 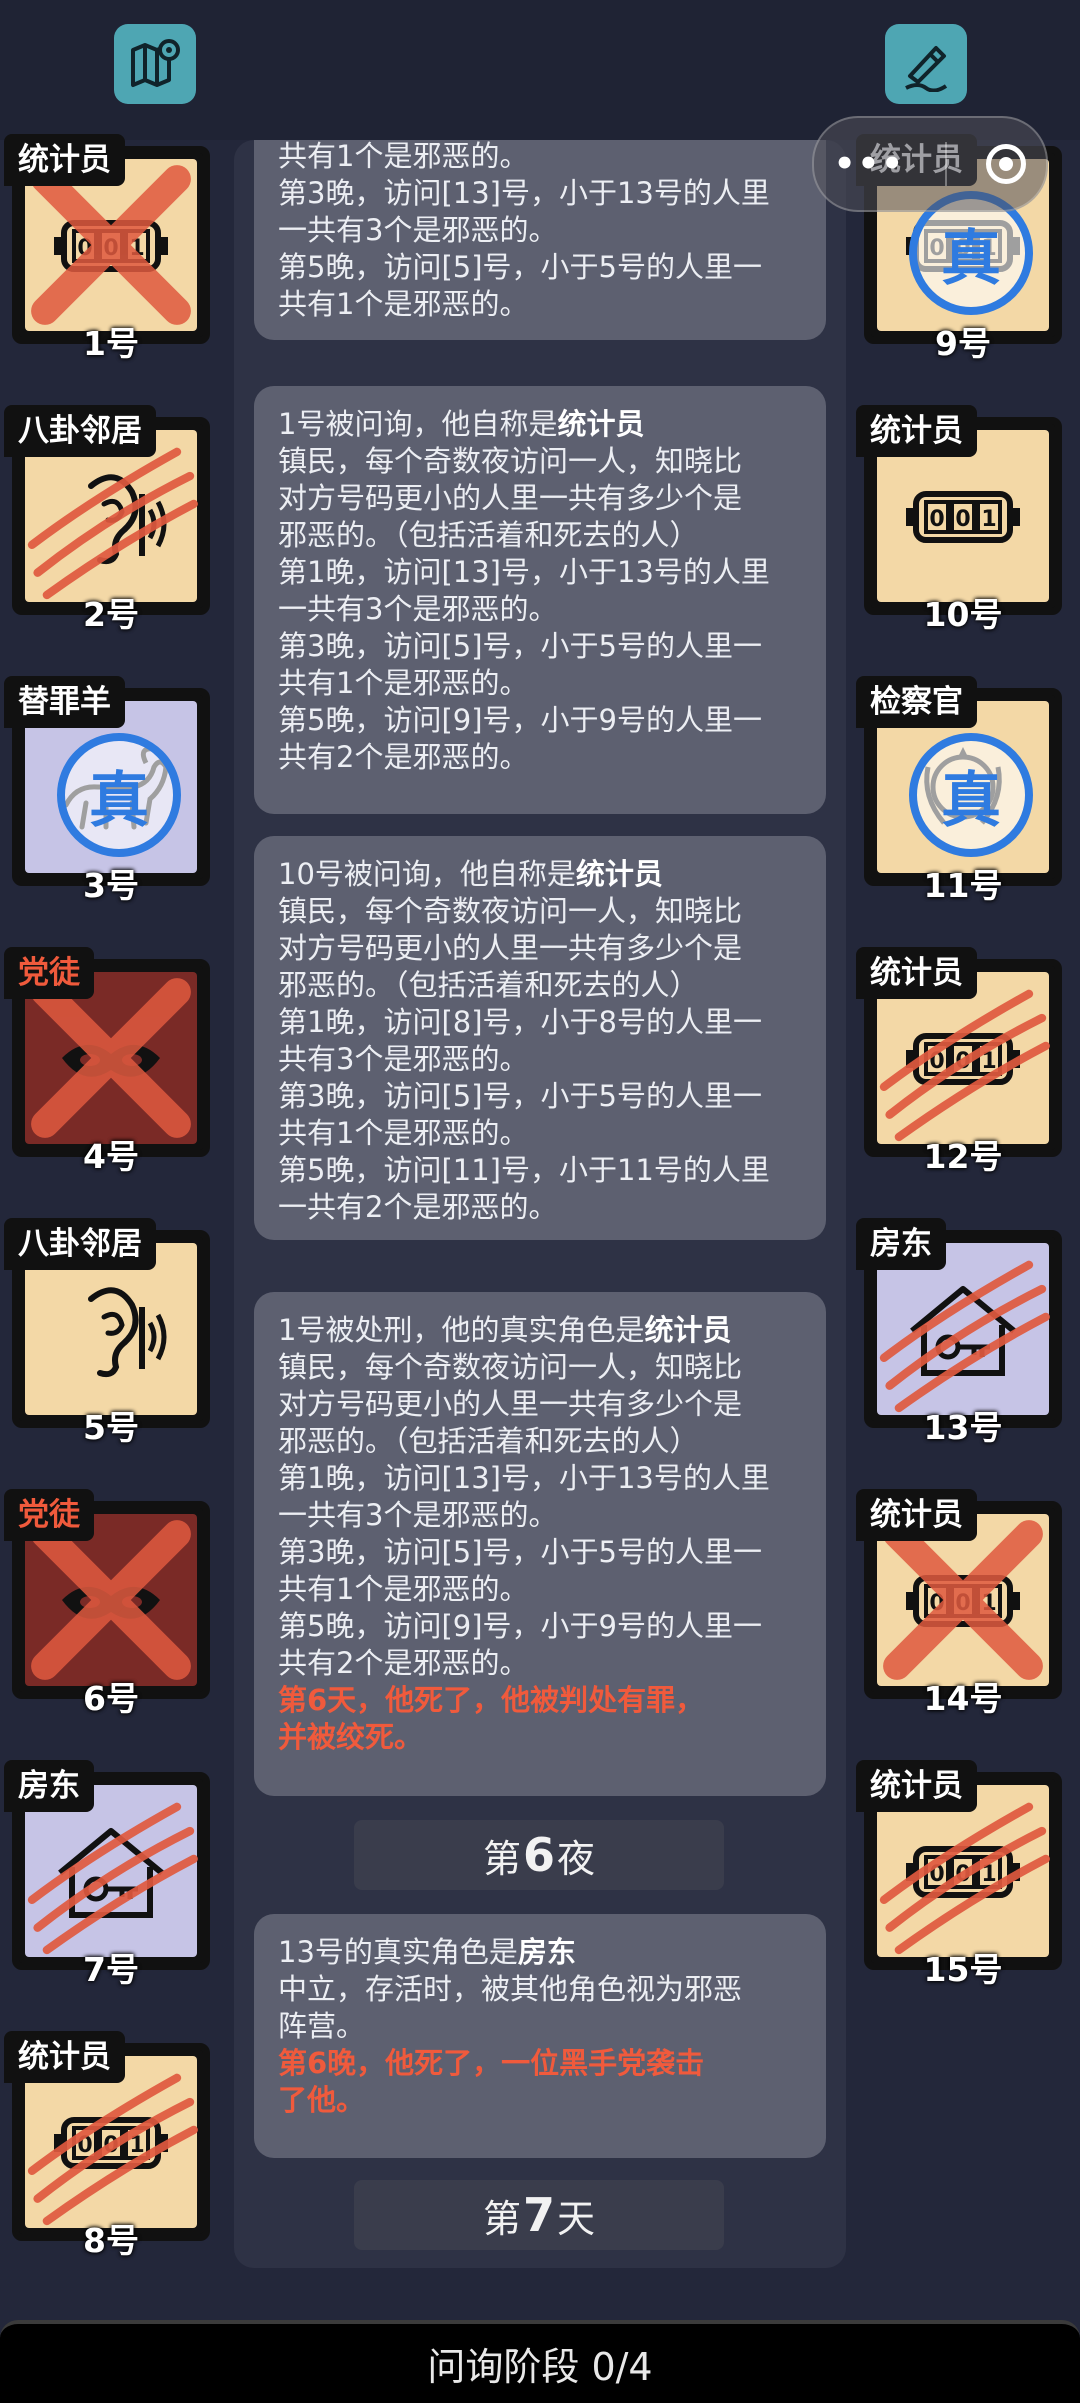 I want to click on notes-button, so click(x=926, y=64).